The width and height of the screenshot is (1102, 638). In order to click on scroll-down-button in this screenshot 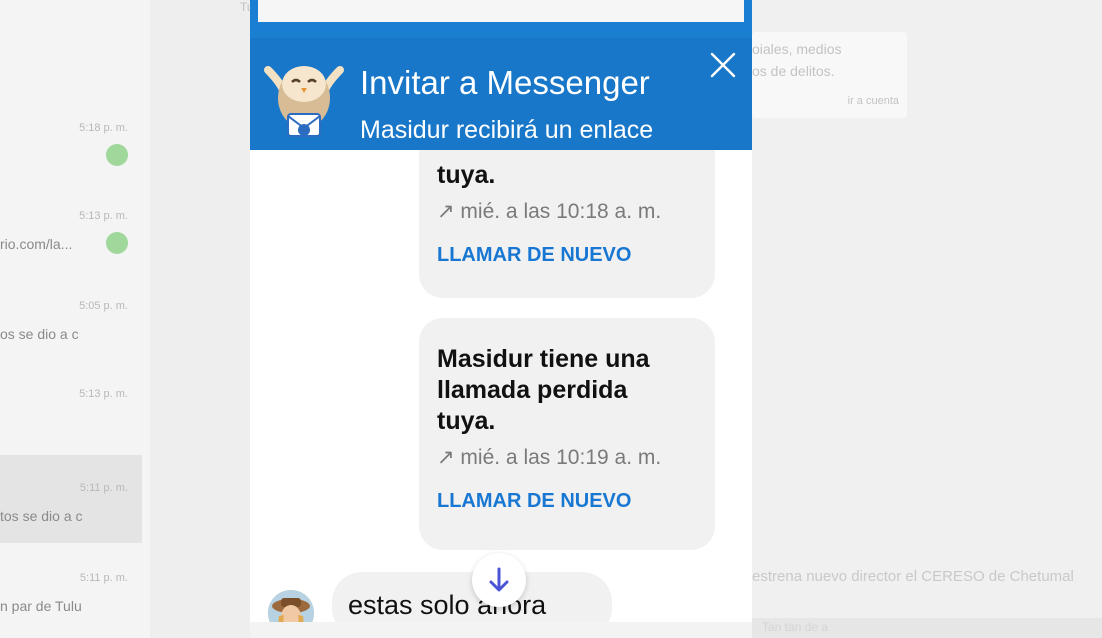, I will do `click(499, 580)`.